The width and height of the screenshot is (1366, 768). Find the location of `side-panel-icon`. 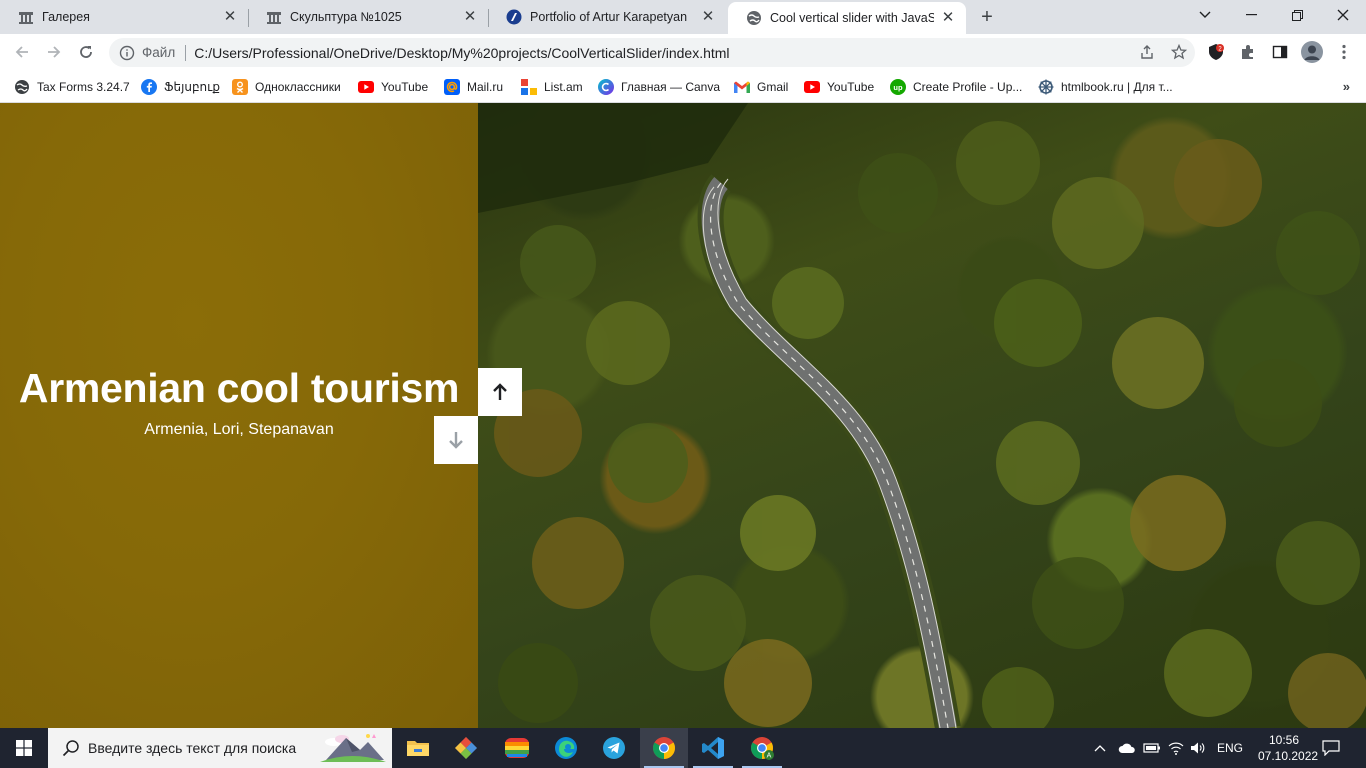

side-panel-icon is located at coordinates (1280, 52).